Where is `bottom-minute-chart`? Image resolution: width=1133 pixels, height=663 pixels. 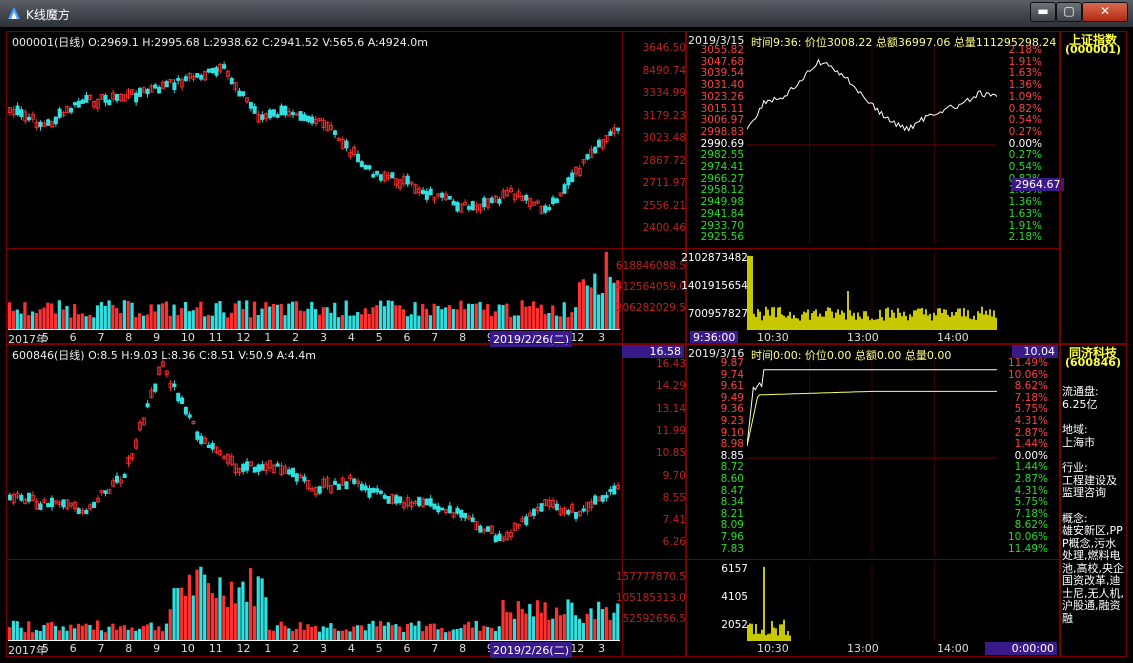
bottom-minute-chart is located at coordinates (872, 458).